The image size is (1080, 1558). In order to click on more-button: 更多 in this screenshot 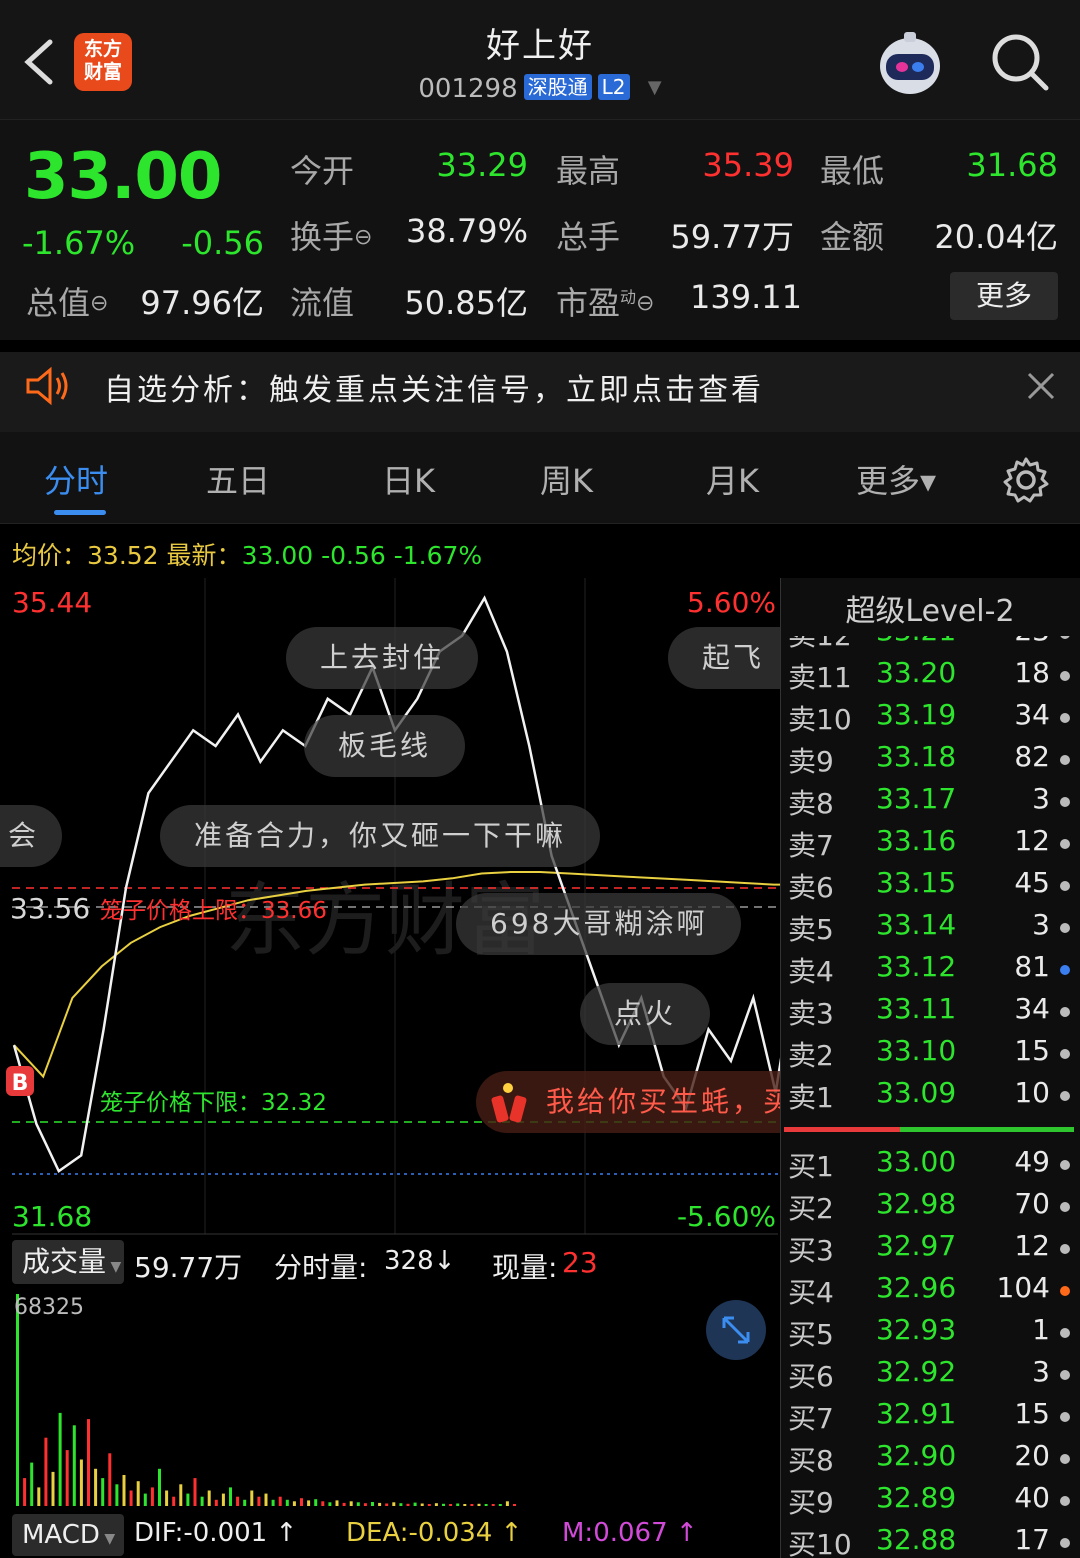, I will do `click(1004, 296)`.